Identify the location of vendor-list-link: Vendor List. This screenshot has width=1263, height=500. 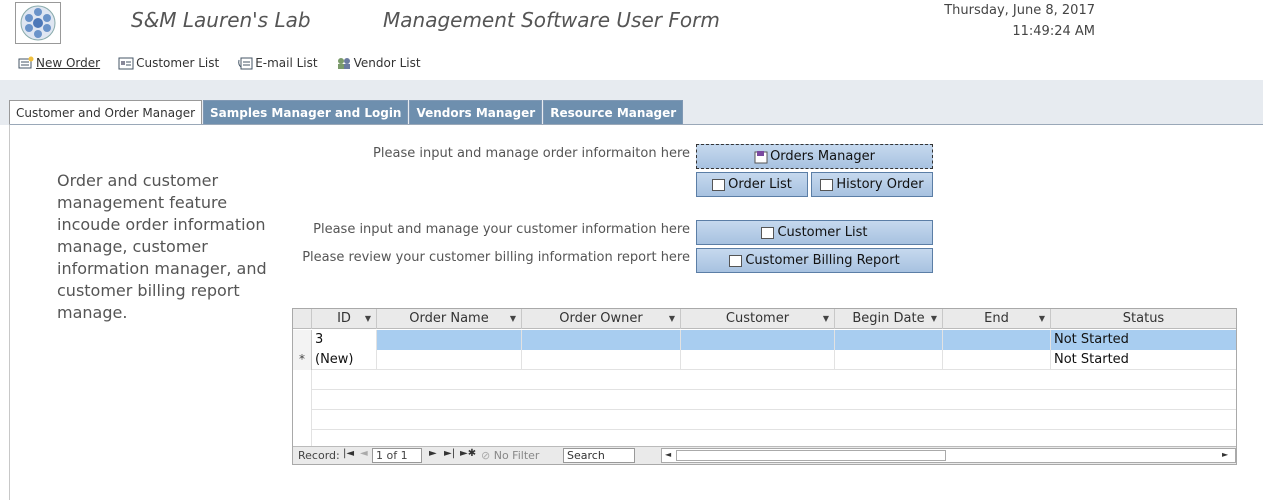
(378, 63).